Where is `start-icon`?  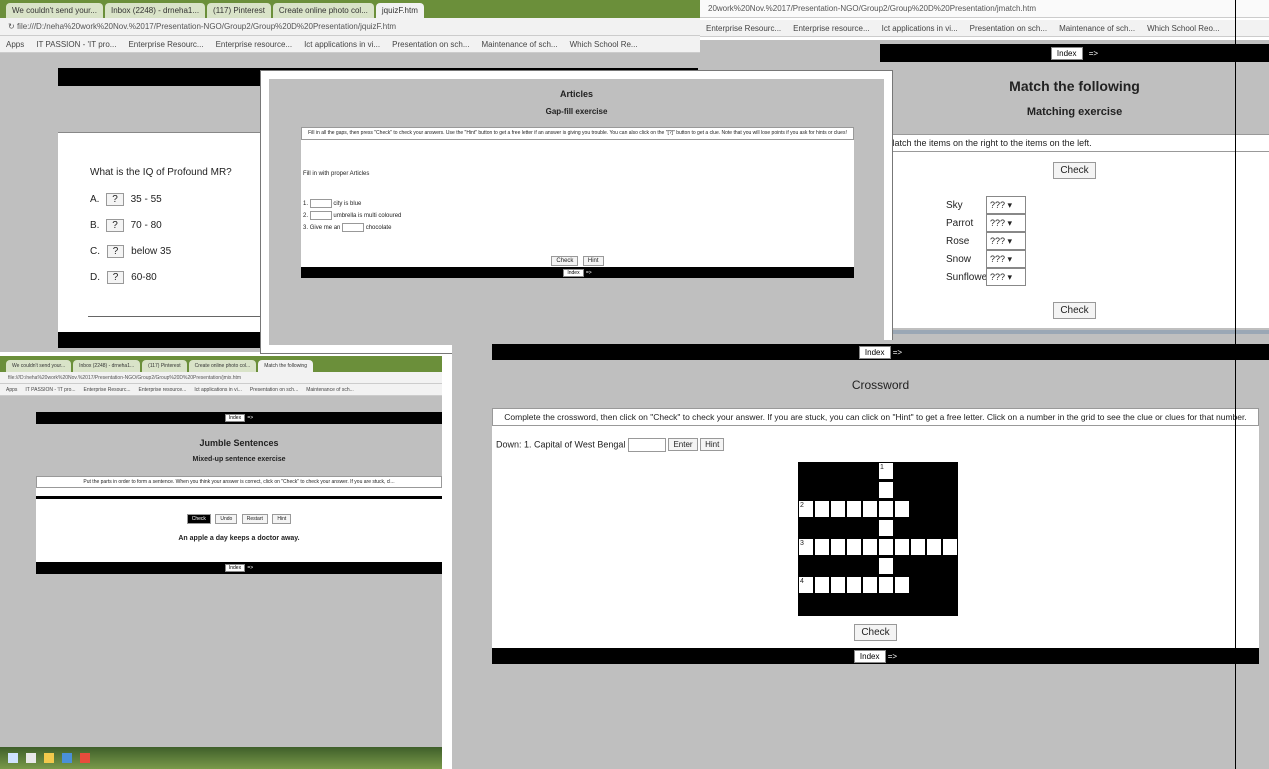
start-icon is located at coordinates (13, 758).